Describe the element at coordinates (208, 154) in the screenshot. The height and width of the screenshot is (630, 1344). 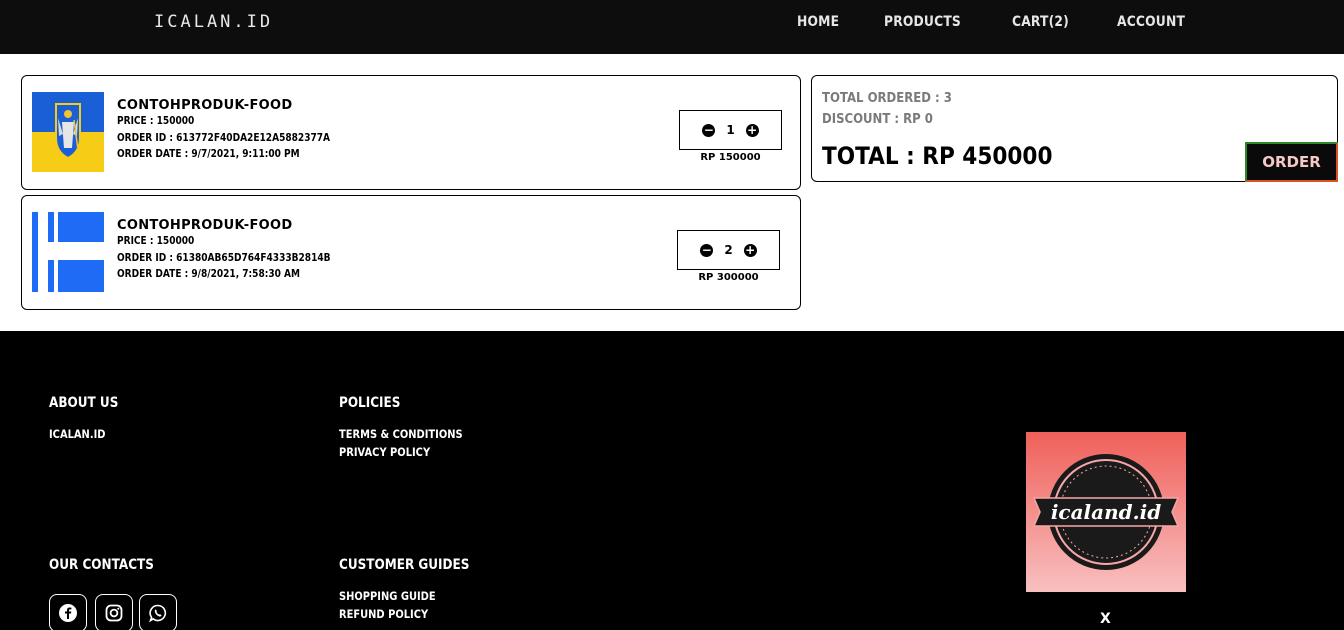
I see `order-date: ORDER DATE : 9/7/2021, 9:11:00 PM` at that location.